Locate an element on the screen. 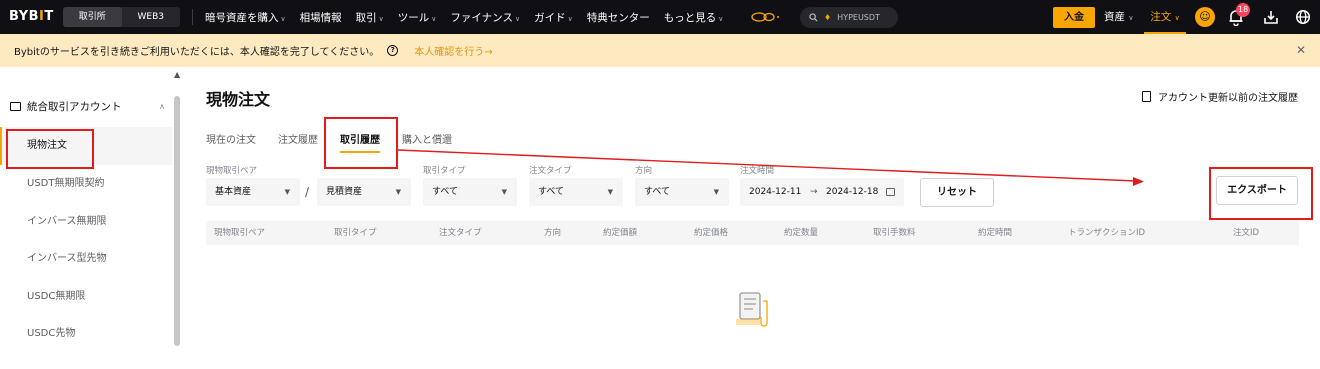  annotation-arrow is located at coordinates (770, 167).